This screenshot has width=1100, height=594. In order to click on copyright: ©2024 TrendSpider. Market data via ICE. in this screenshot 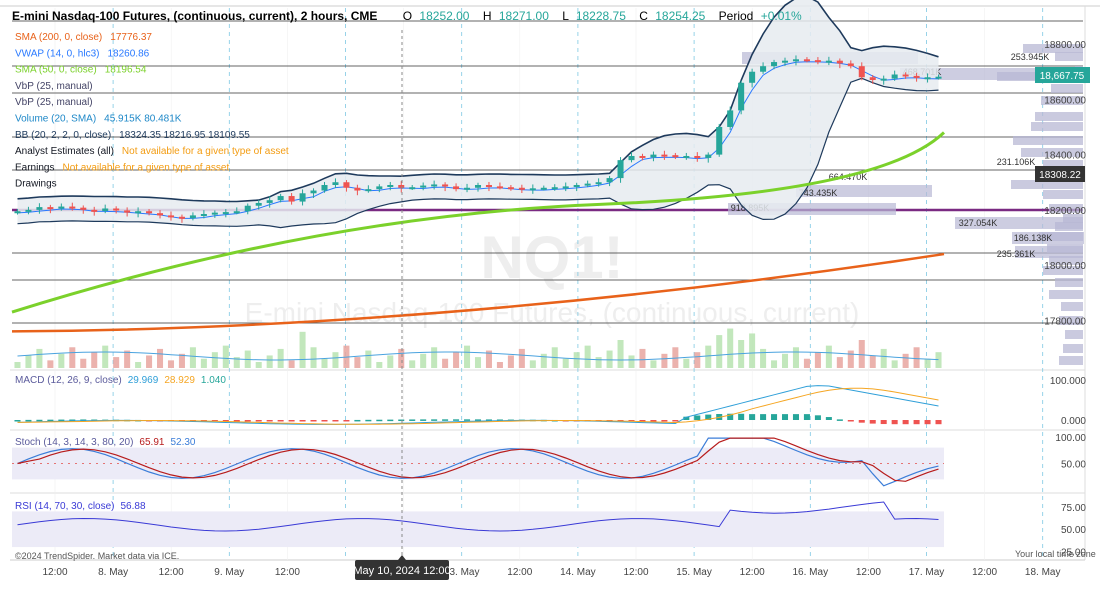, I will do `click(97, 556)`.